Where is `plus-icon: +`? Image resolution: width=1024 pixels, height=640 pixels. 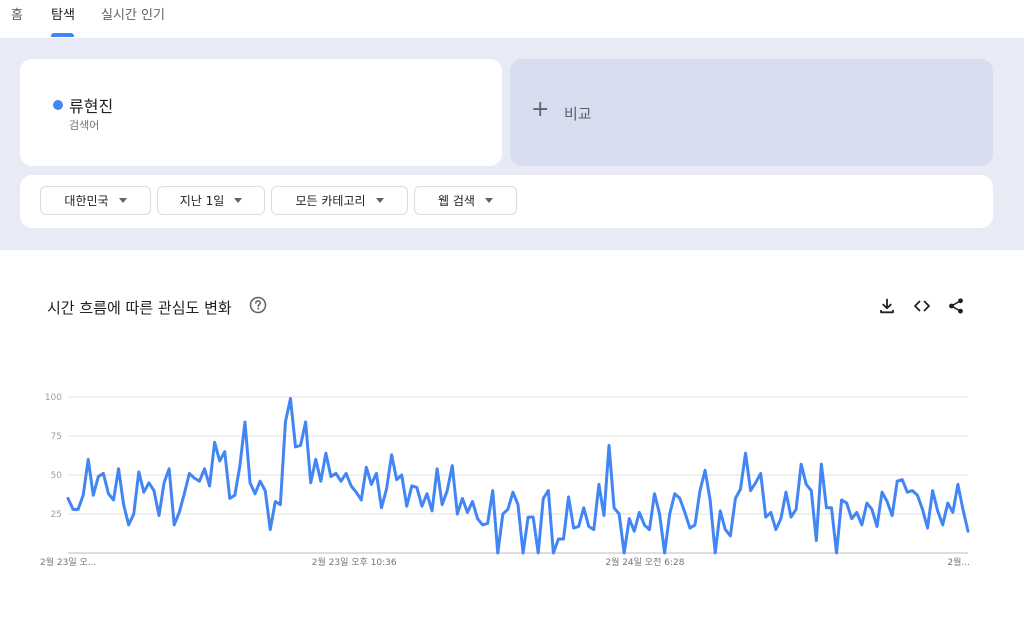
plus-icon: + is located at coordinates (540, 109).